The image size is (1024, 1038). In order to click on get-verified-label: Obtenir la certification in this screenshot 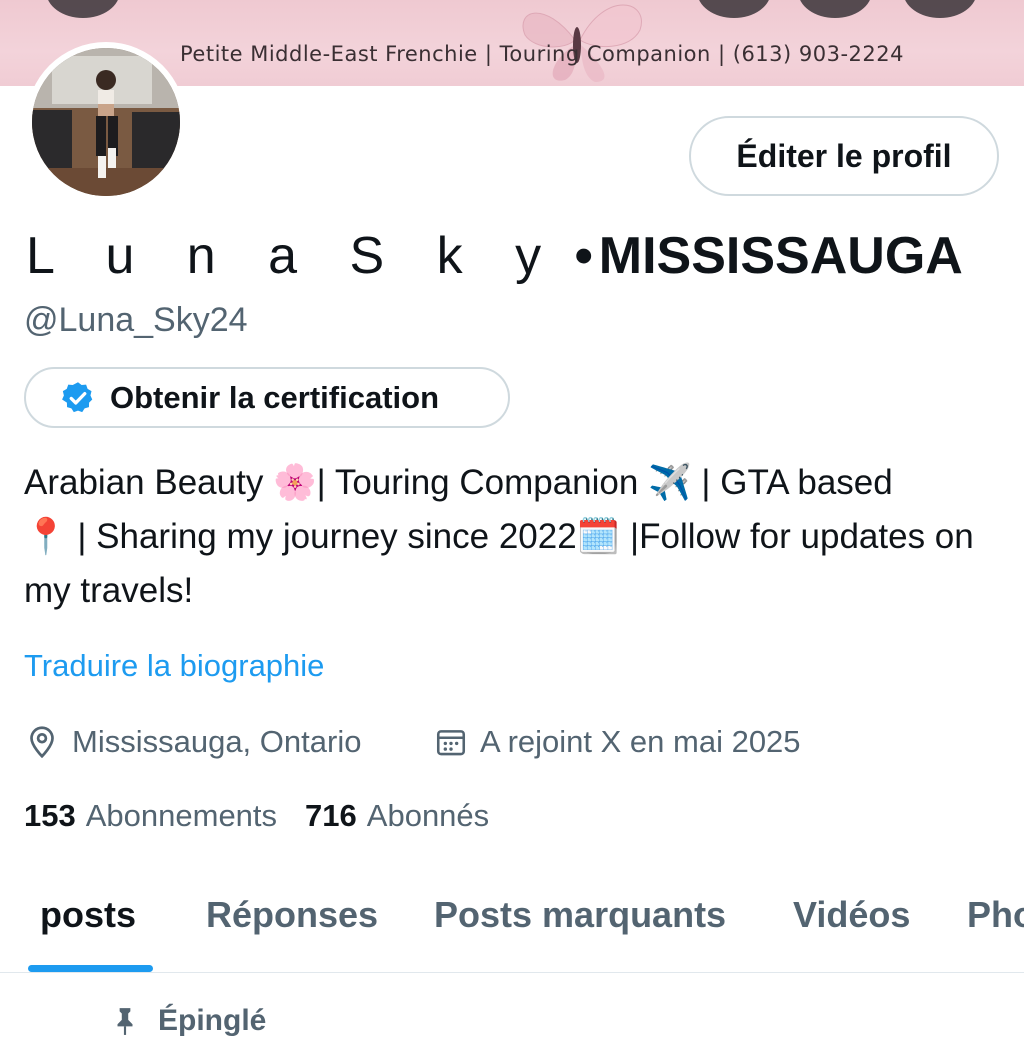, I will do `click(275, 397)`.